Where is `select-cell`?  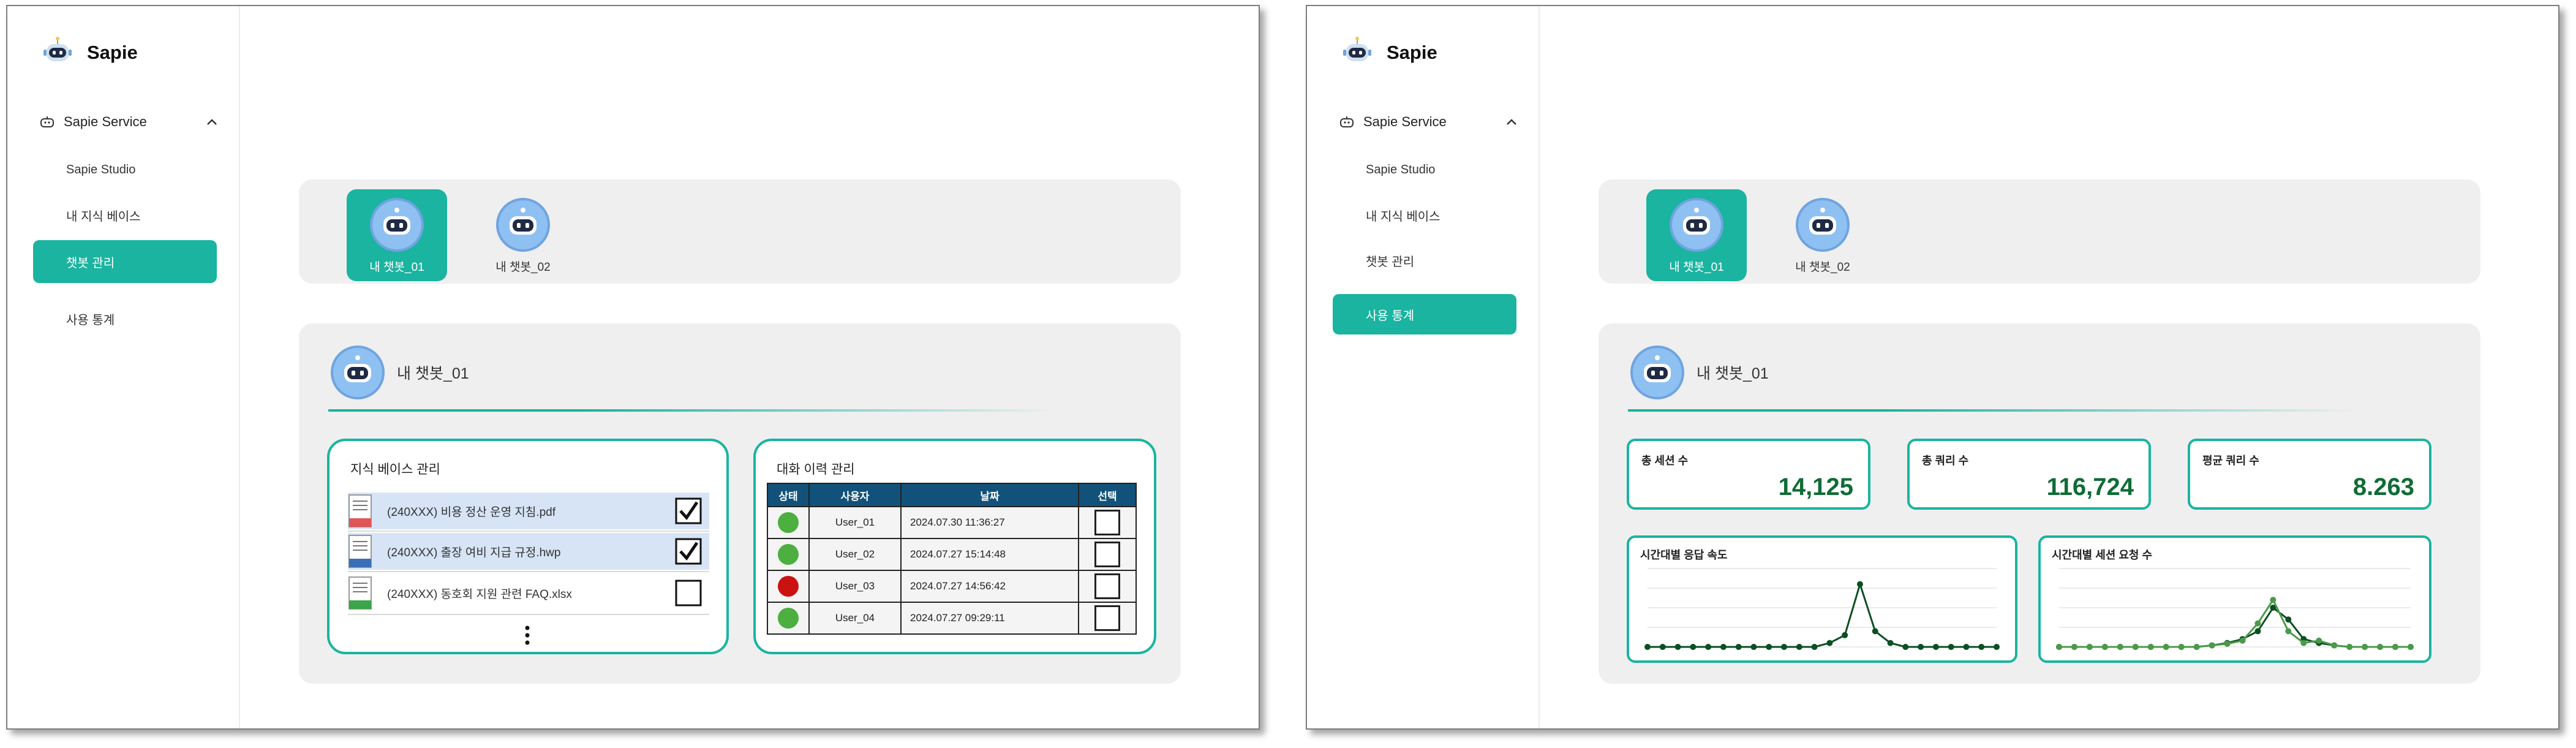 select-cell is located at coordinates (1107, 618).